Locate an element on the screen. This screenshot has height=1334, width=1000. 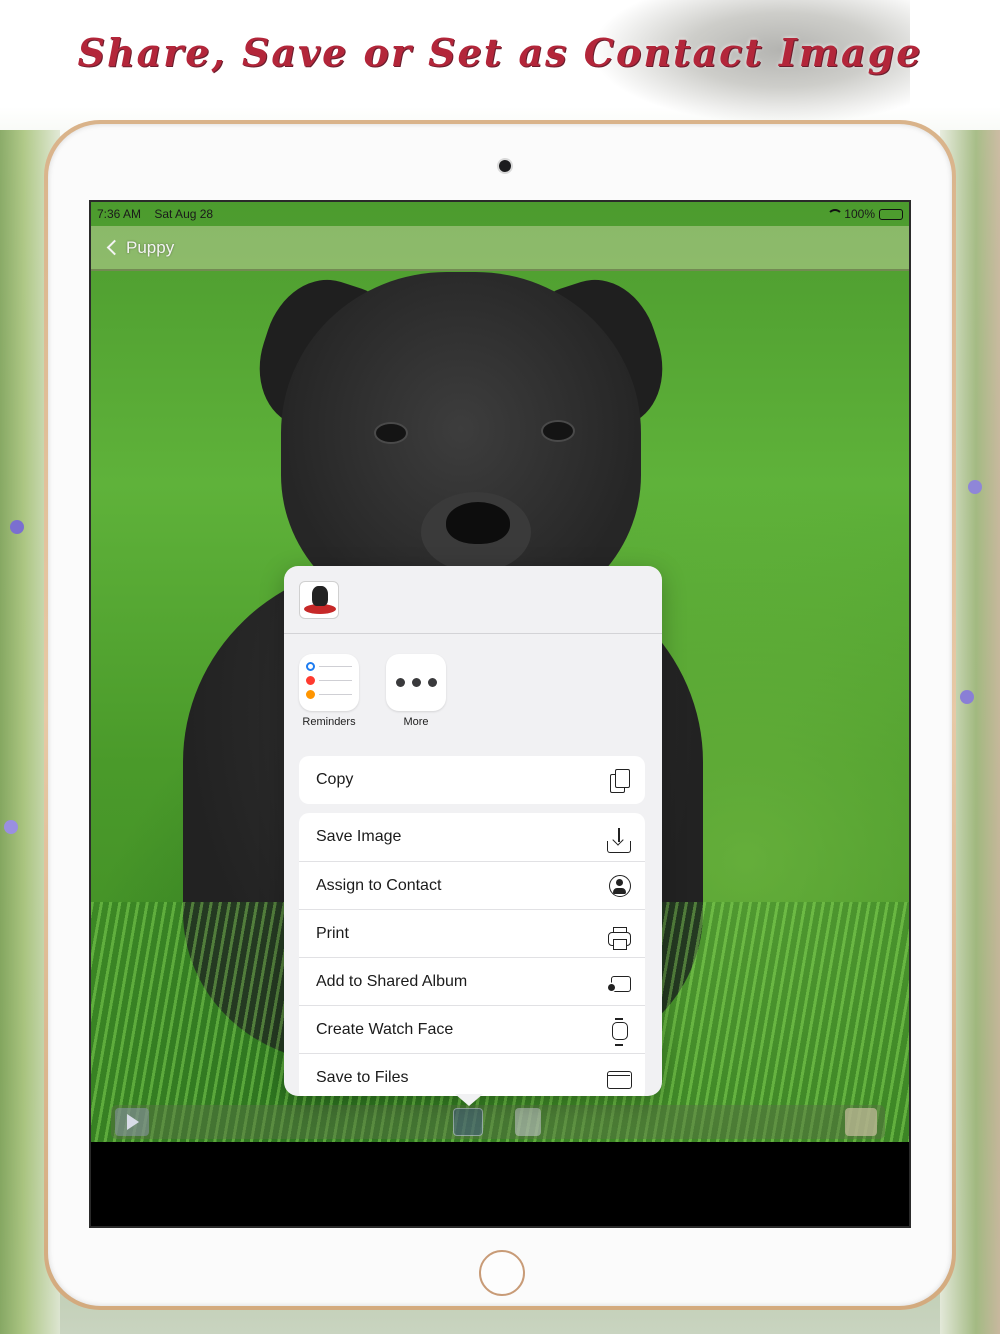
assign-to-contact-button: Assign to Contact is located at coordinates (472, 885).